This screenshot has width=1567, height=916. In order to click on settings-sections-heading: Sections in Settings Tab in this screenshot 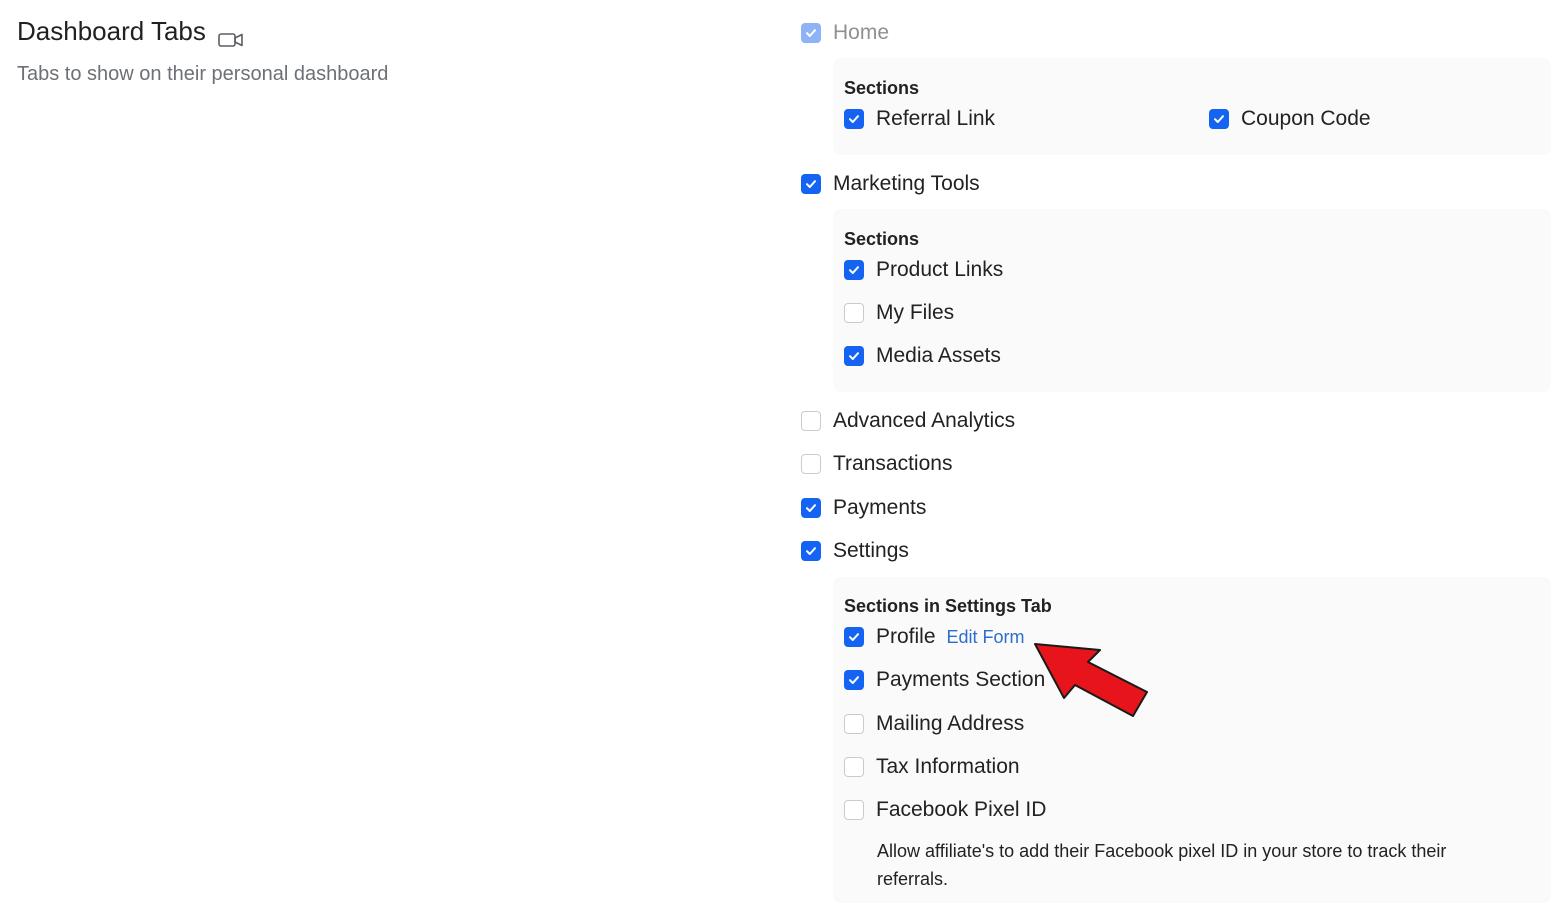, I will do `click(948, 606)`.